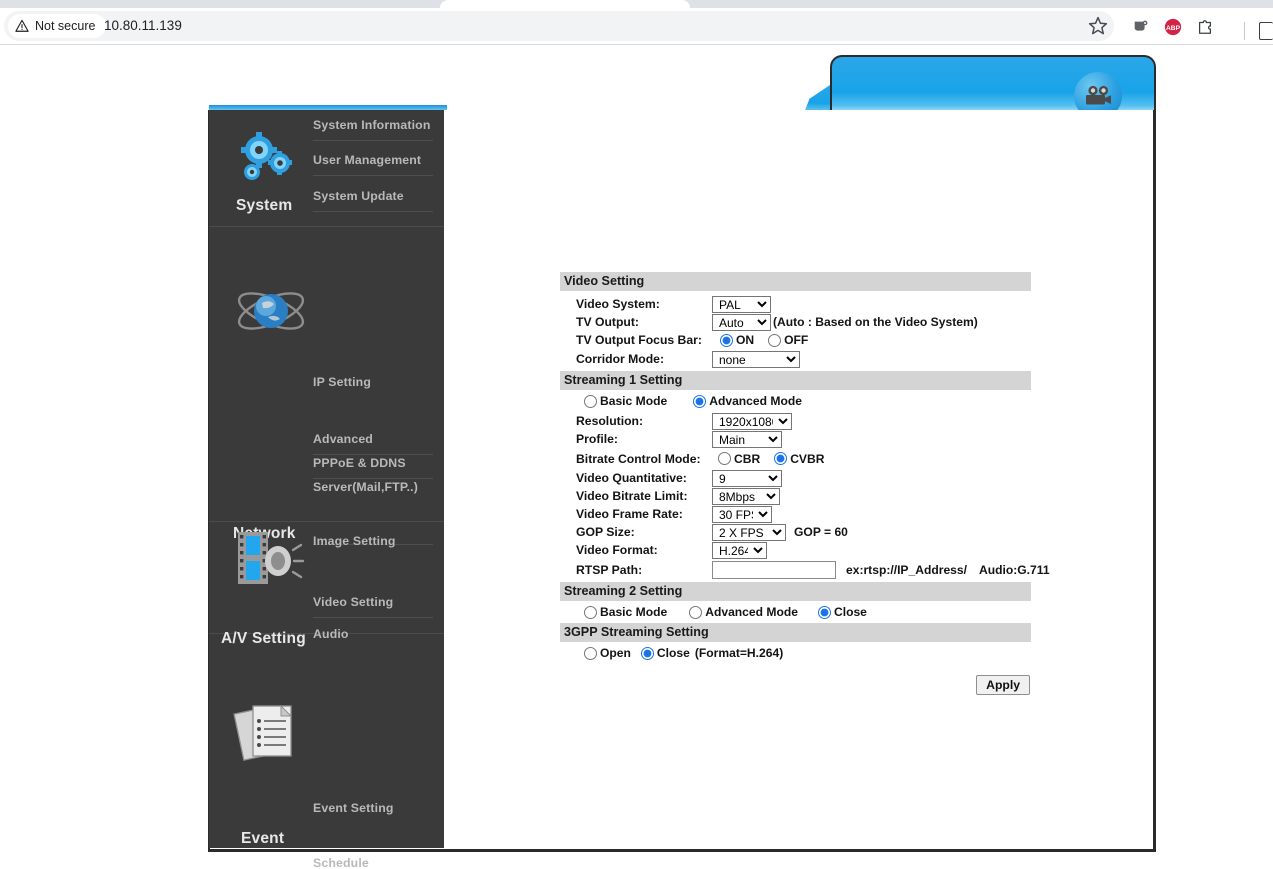 The height and width of the screenshot is (869, 1273). Describe the element at coordinates (743, 612) in the screenshot. I see `radio-s2-advanced-mode: Advanced Mode` at that location.